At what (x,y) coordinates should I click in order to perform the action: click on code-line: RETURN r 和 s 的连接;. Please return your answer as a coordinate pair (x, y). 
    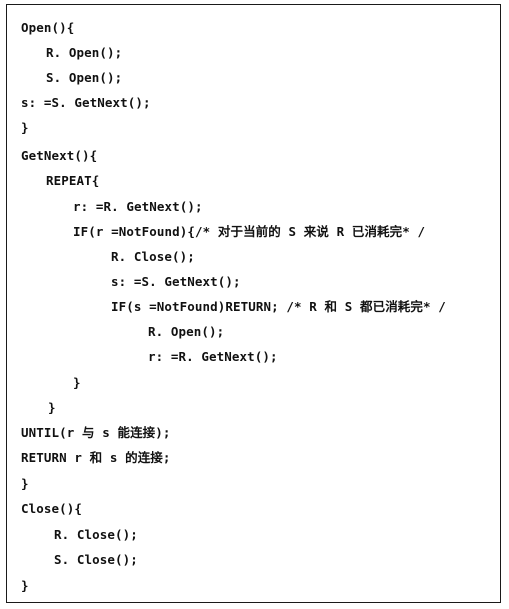
    Looking at the image, I should click on (96, 457).